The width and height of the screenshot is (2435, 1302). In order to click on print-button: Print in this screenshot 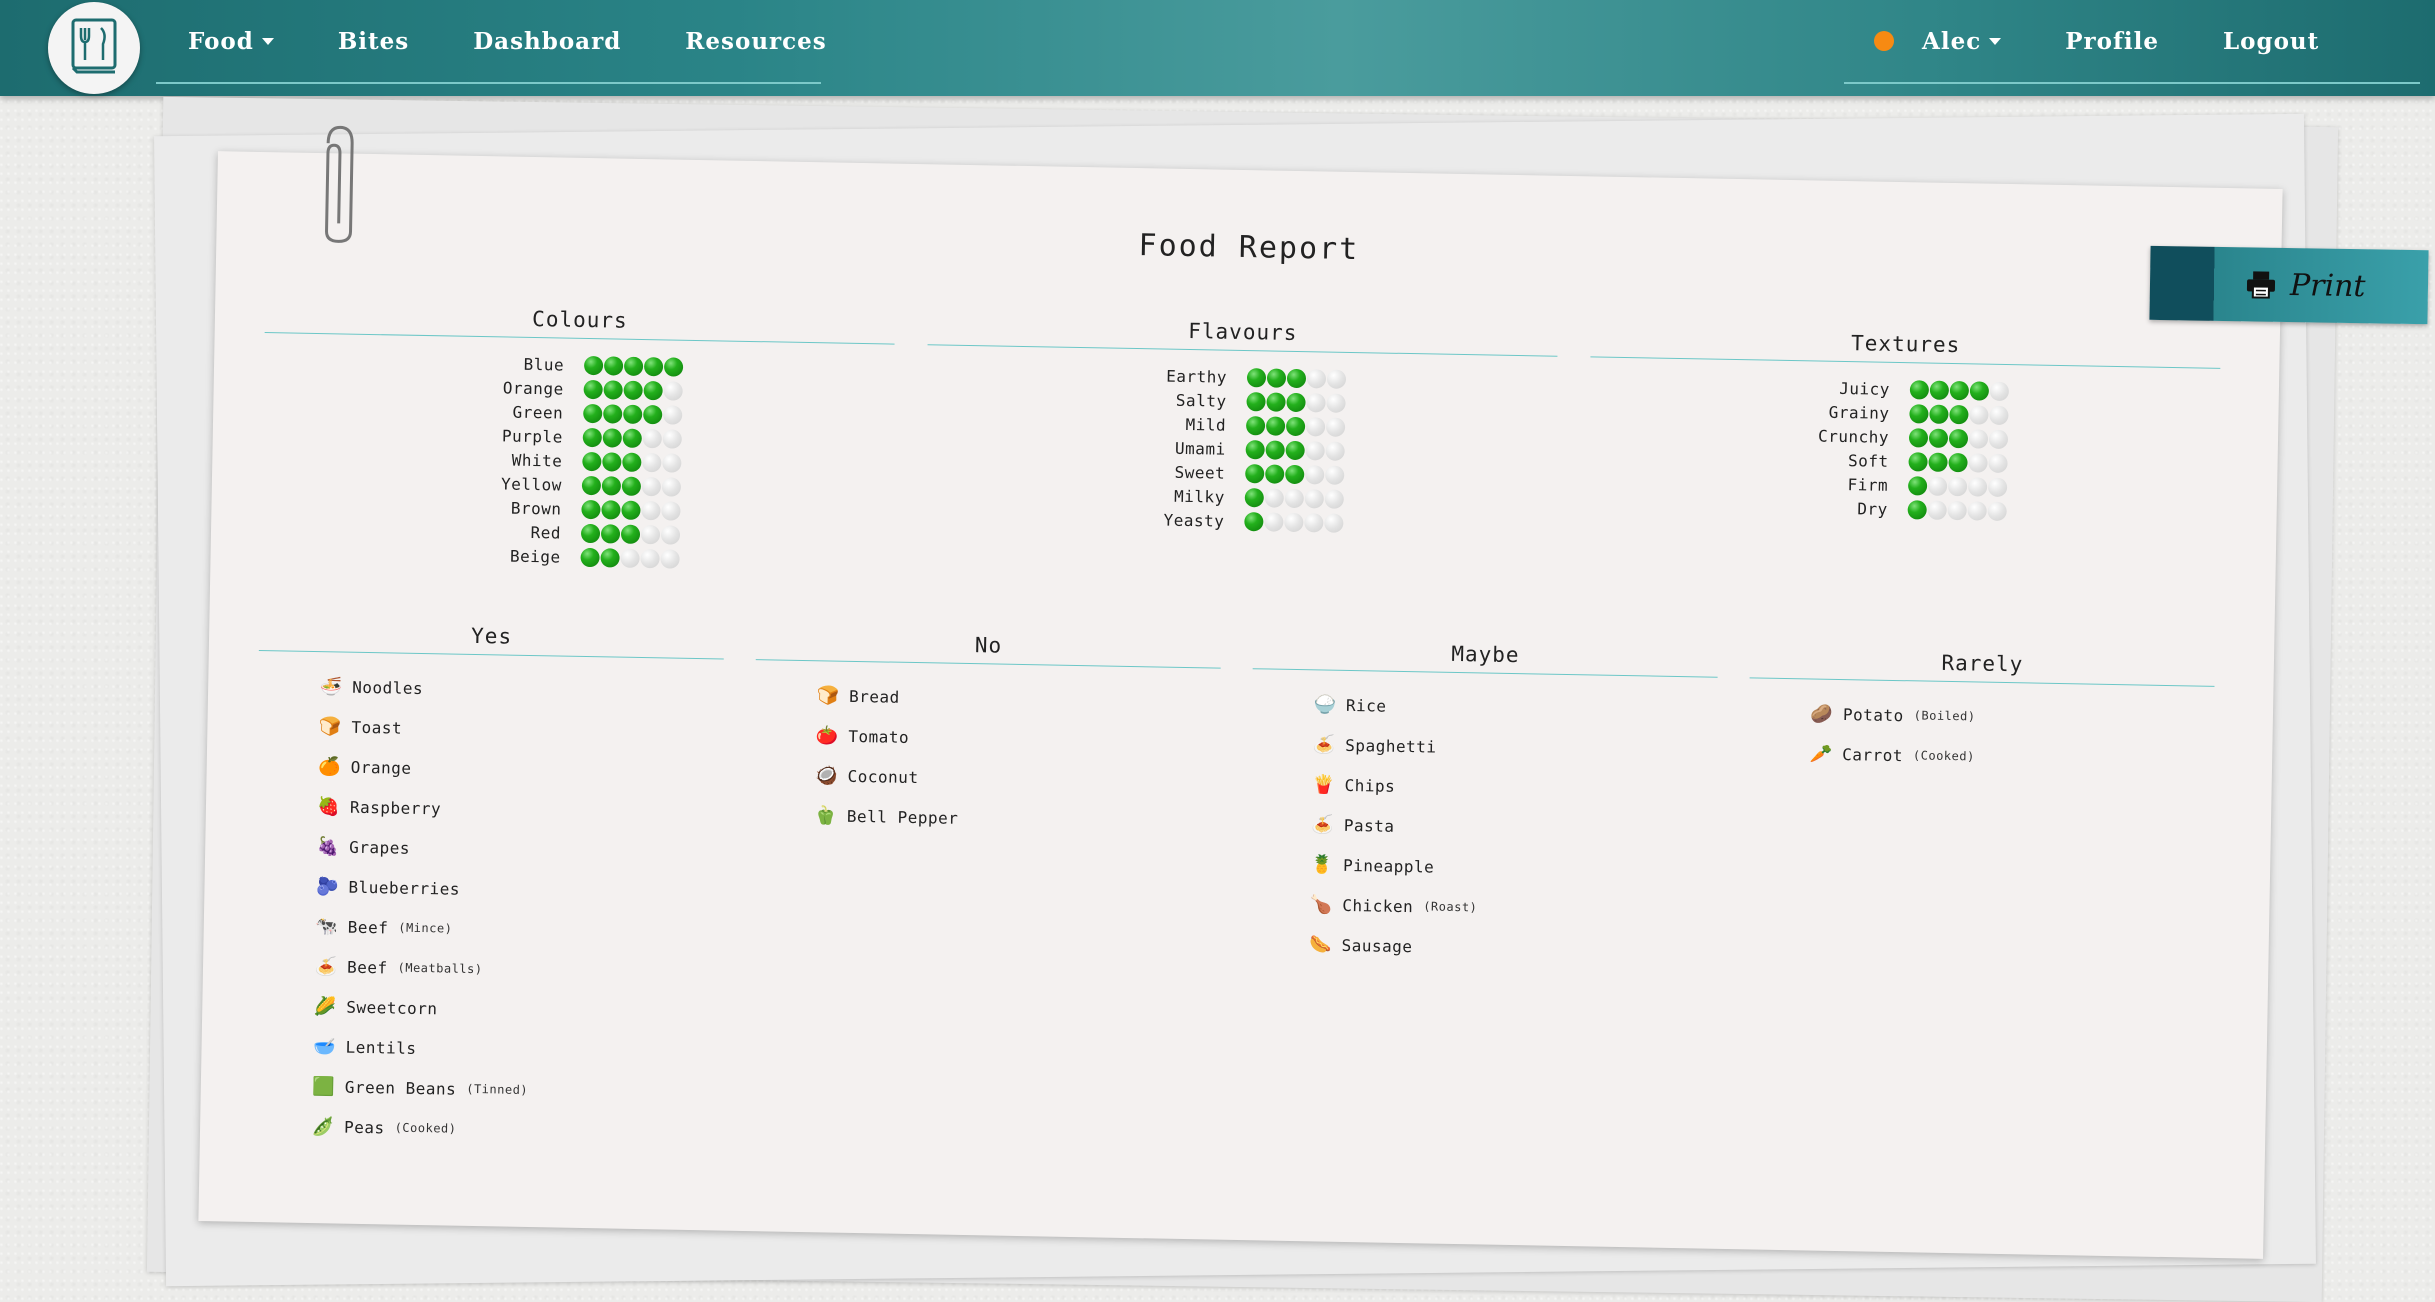, I will do `click(2288, 285)`.